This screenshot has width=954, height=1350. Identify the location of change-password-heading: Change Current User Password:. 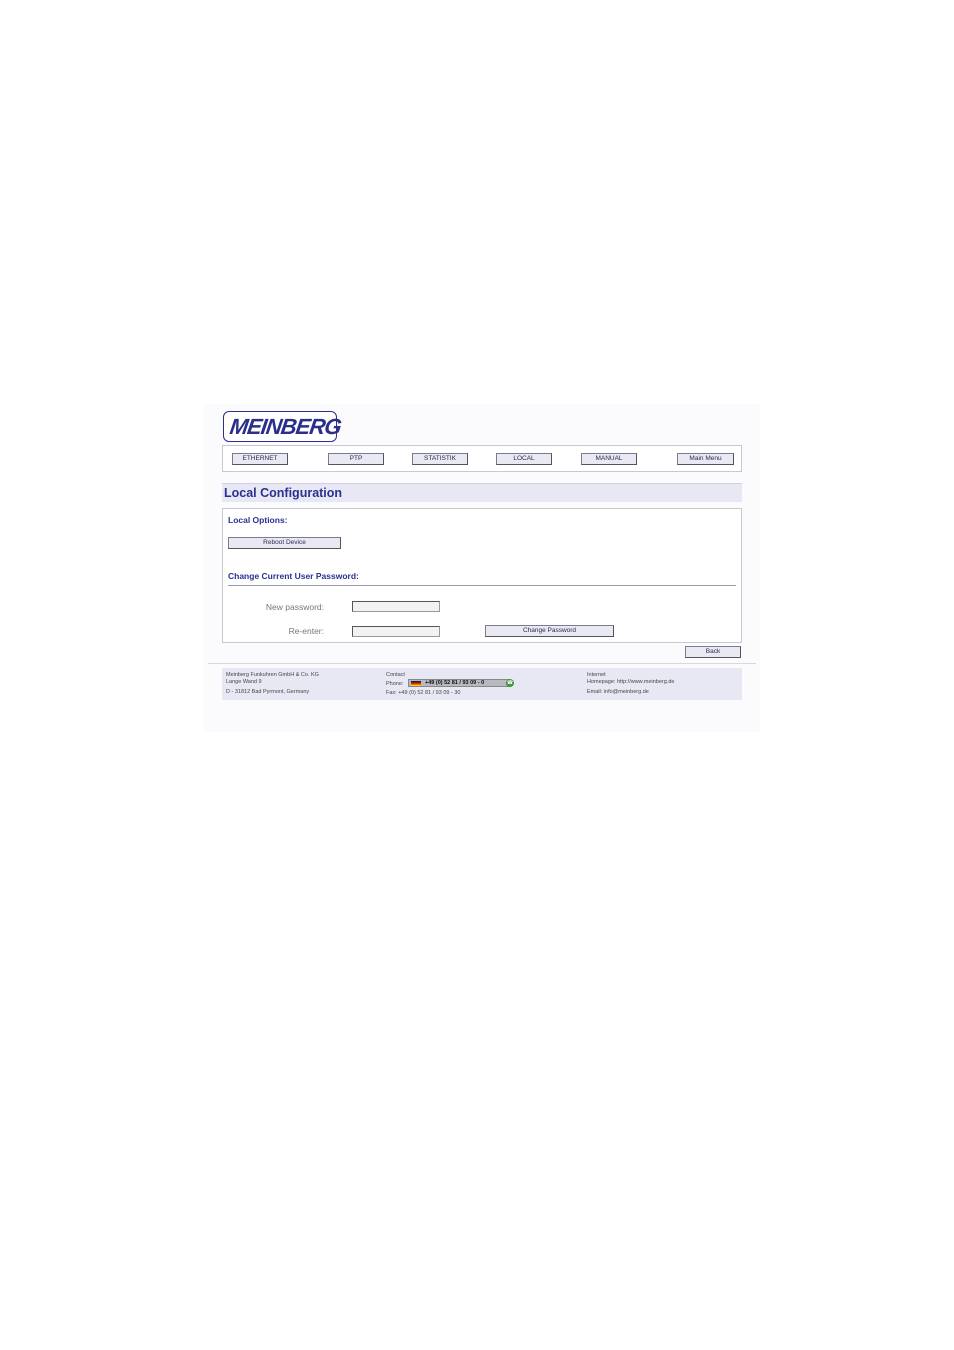
(293, 576).